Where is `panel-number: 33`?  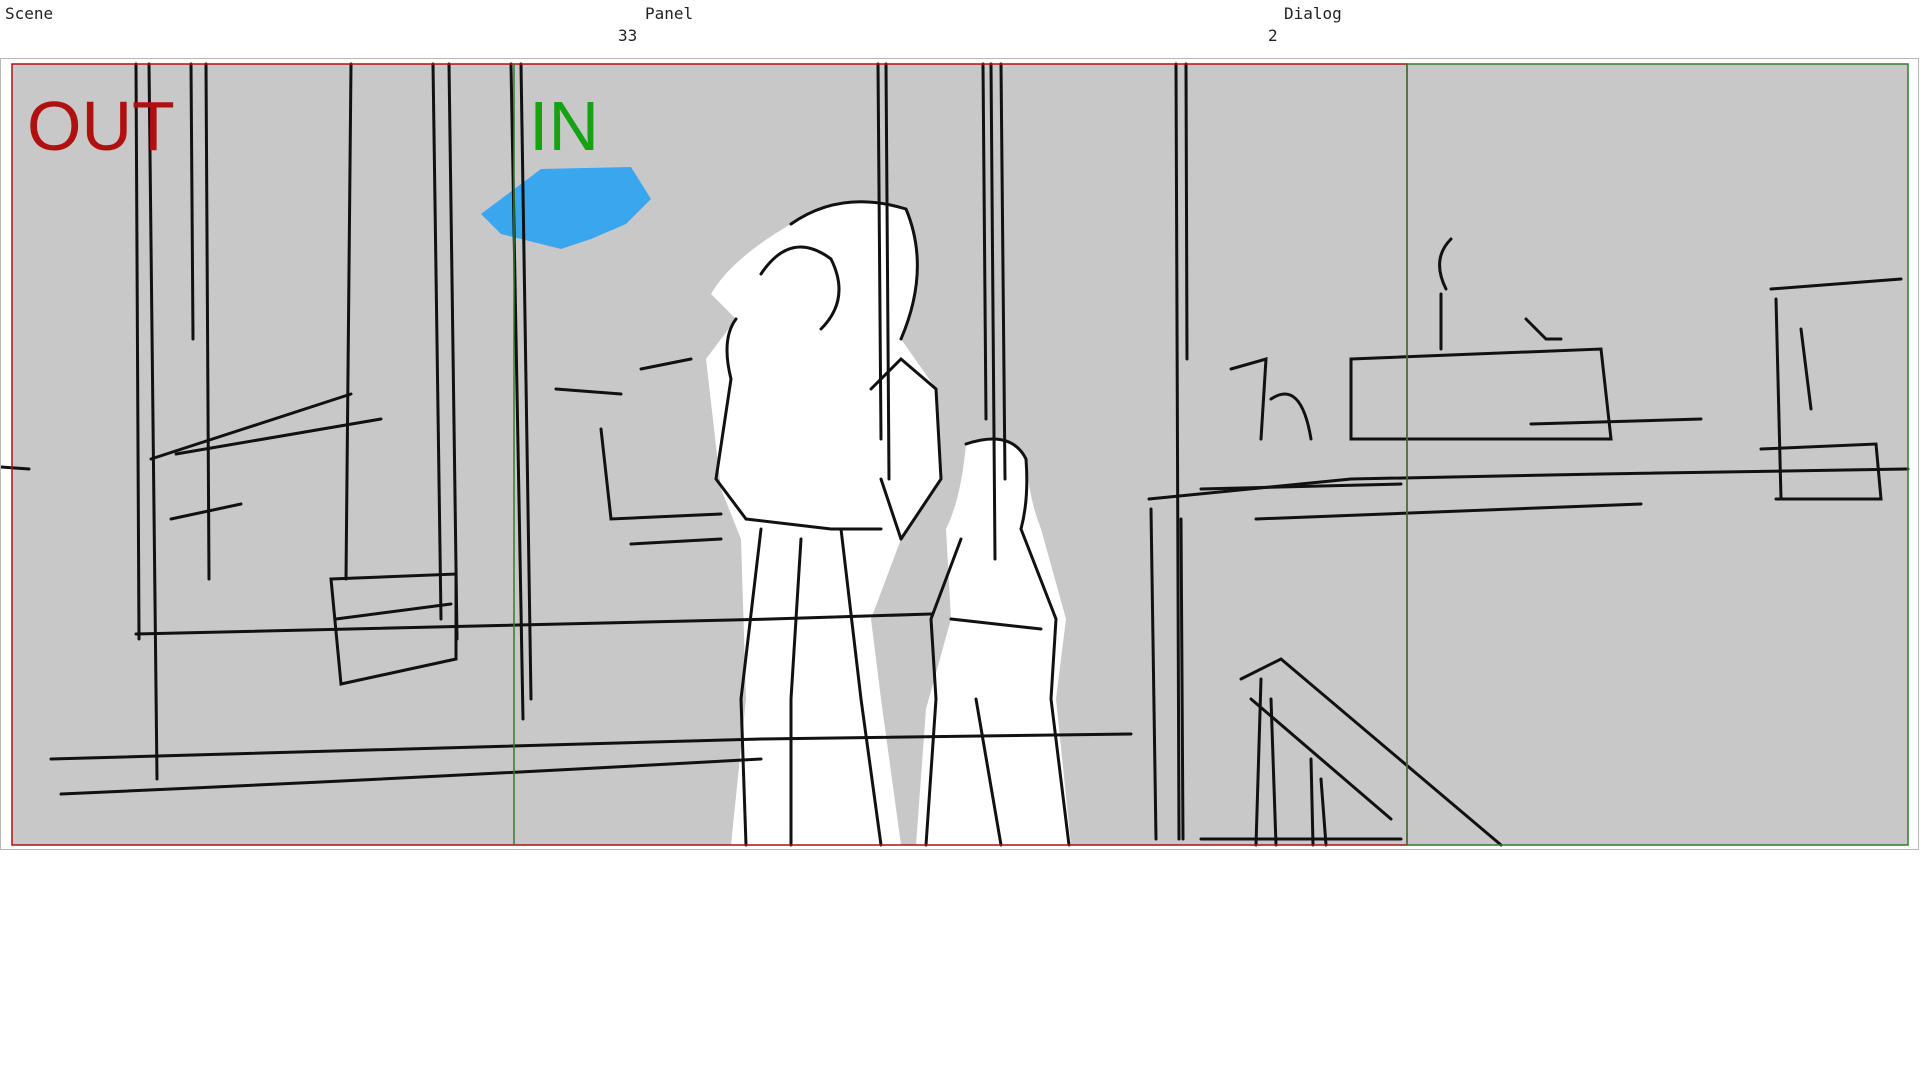 panel-number: 33 is located at coordinates (628, 35).